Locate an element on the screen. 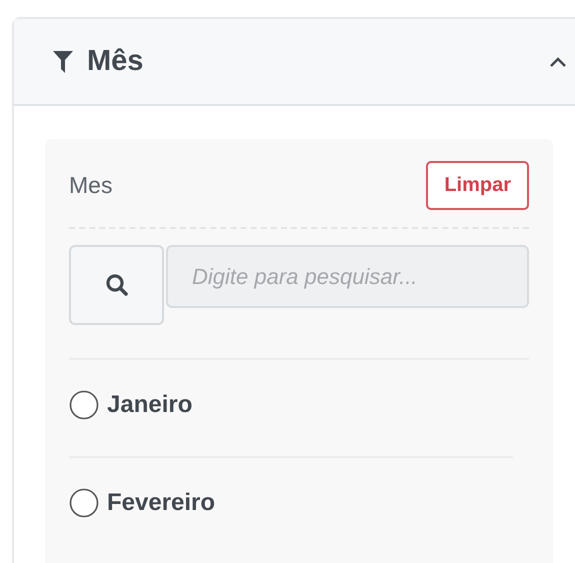 This screenshot has height=563, width=575. search-icon is located at coordinates (116, 285).